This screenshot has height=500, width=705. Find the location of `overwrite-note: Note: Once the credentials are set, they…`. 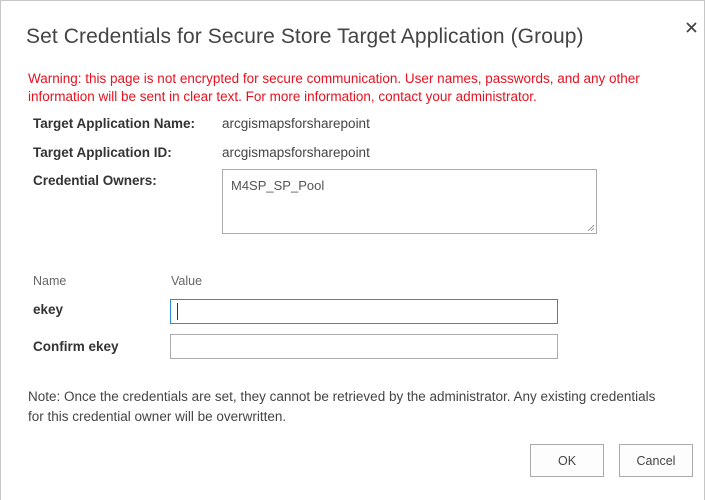

overwrite-note: Note: Once the credentials are set, they… is located at coordinates (342, 406).